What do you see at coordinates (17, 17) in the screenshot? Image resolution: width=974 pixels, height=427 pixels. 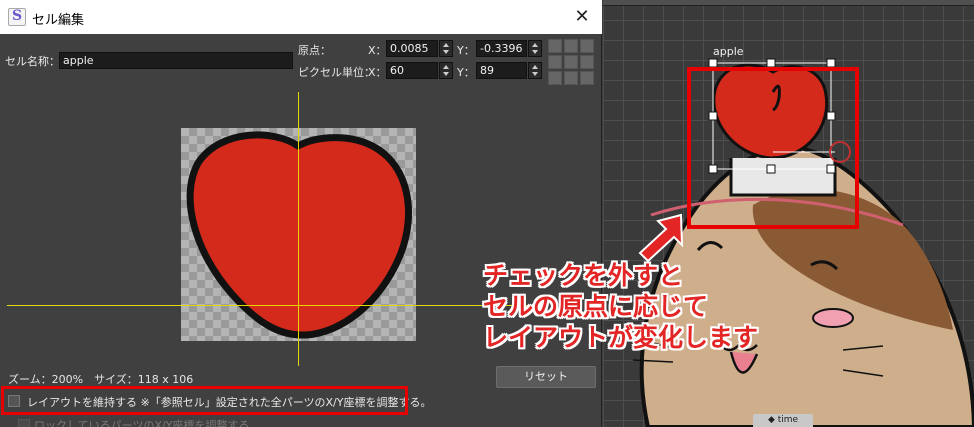 I see `app-icon` at bounding box center [17, 17].